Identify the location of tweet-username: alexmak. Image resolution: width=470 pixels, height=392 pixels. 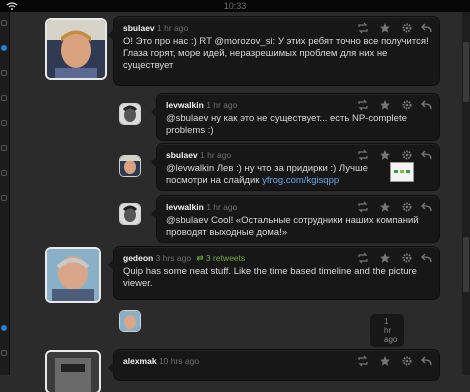
(140, 361).